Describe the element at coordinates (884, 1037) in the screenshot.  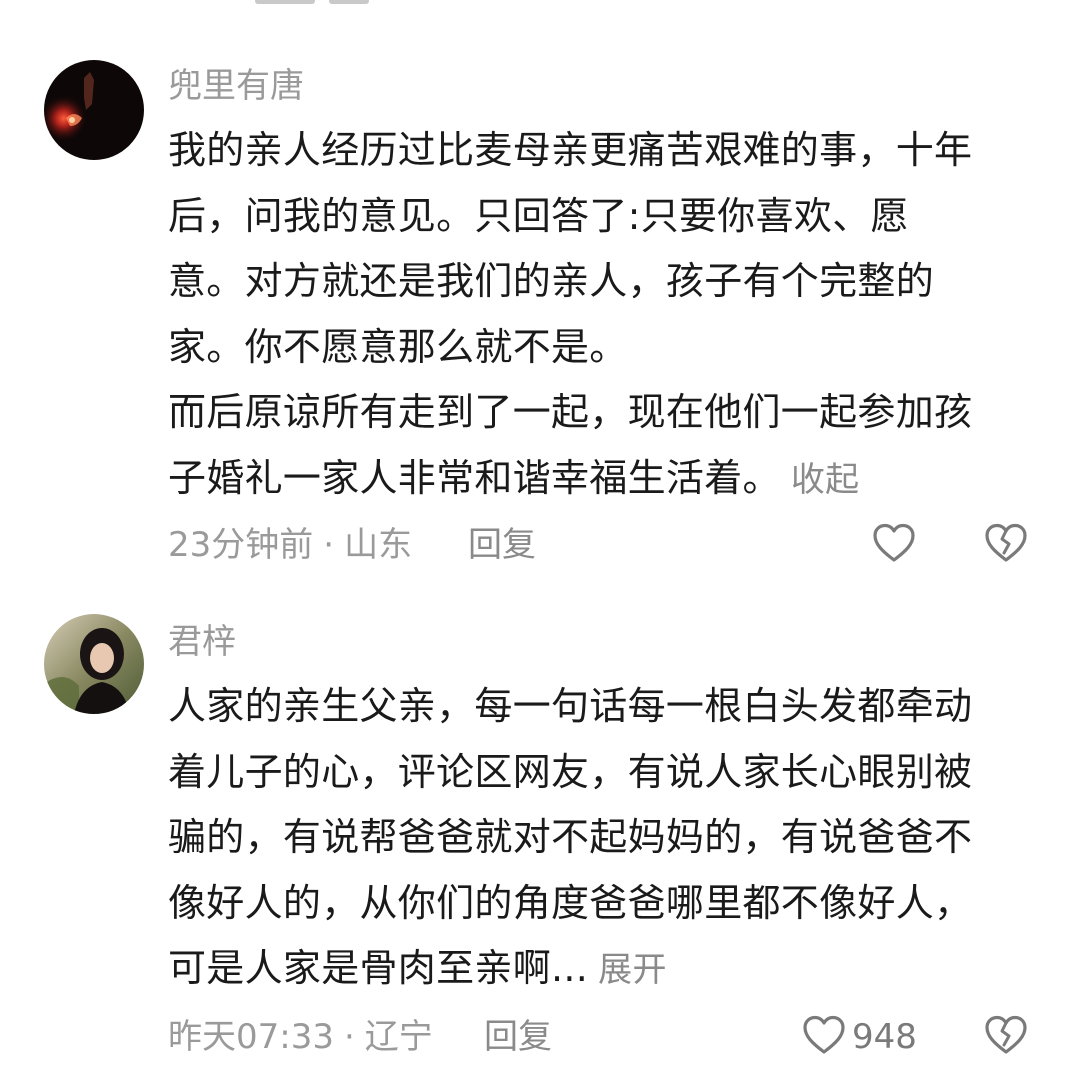
I see `like-count: 948` at that location.